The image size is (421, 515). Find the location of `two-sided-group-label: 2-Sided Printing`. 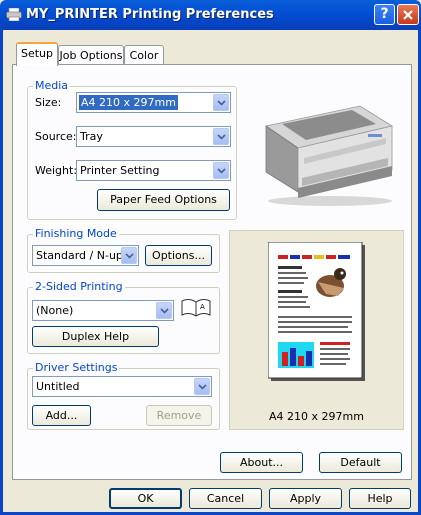

two-sided-group-label: 2-Sided Printing is located at coordinates (79, 286).